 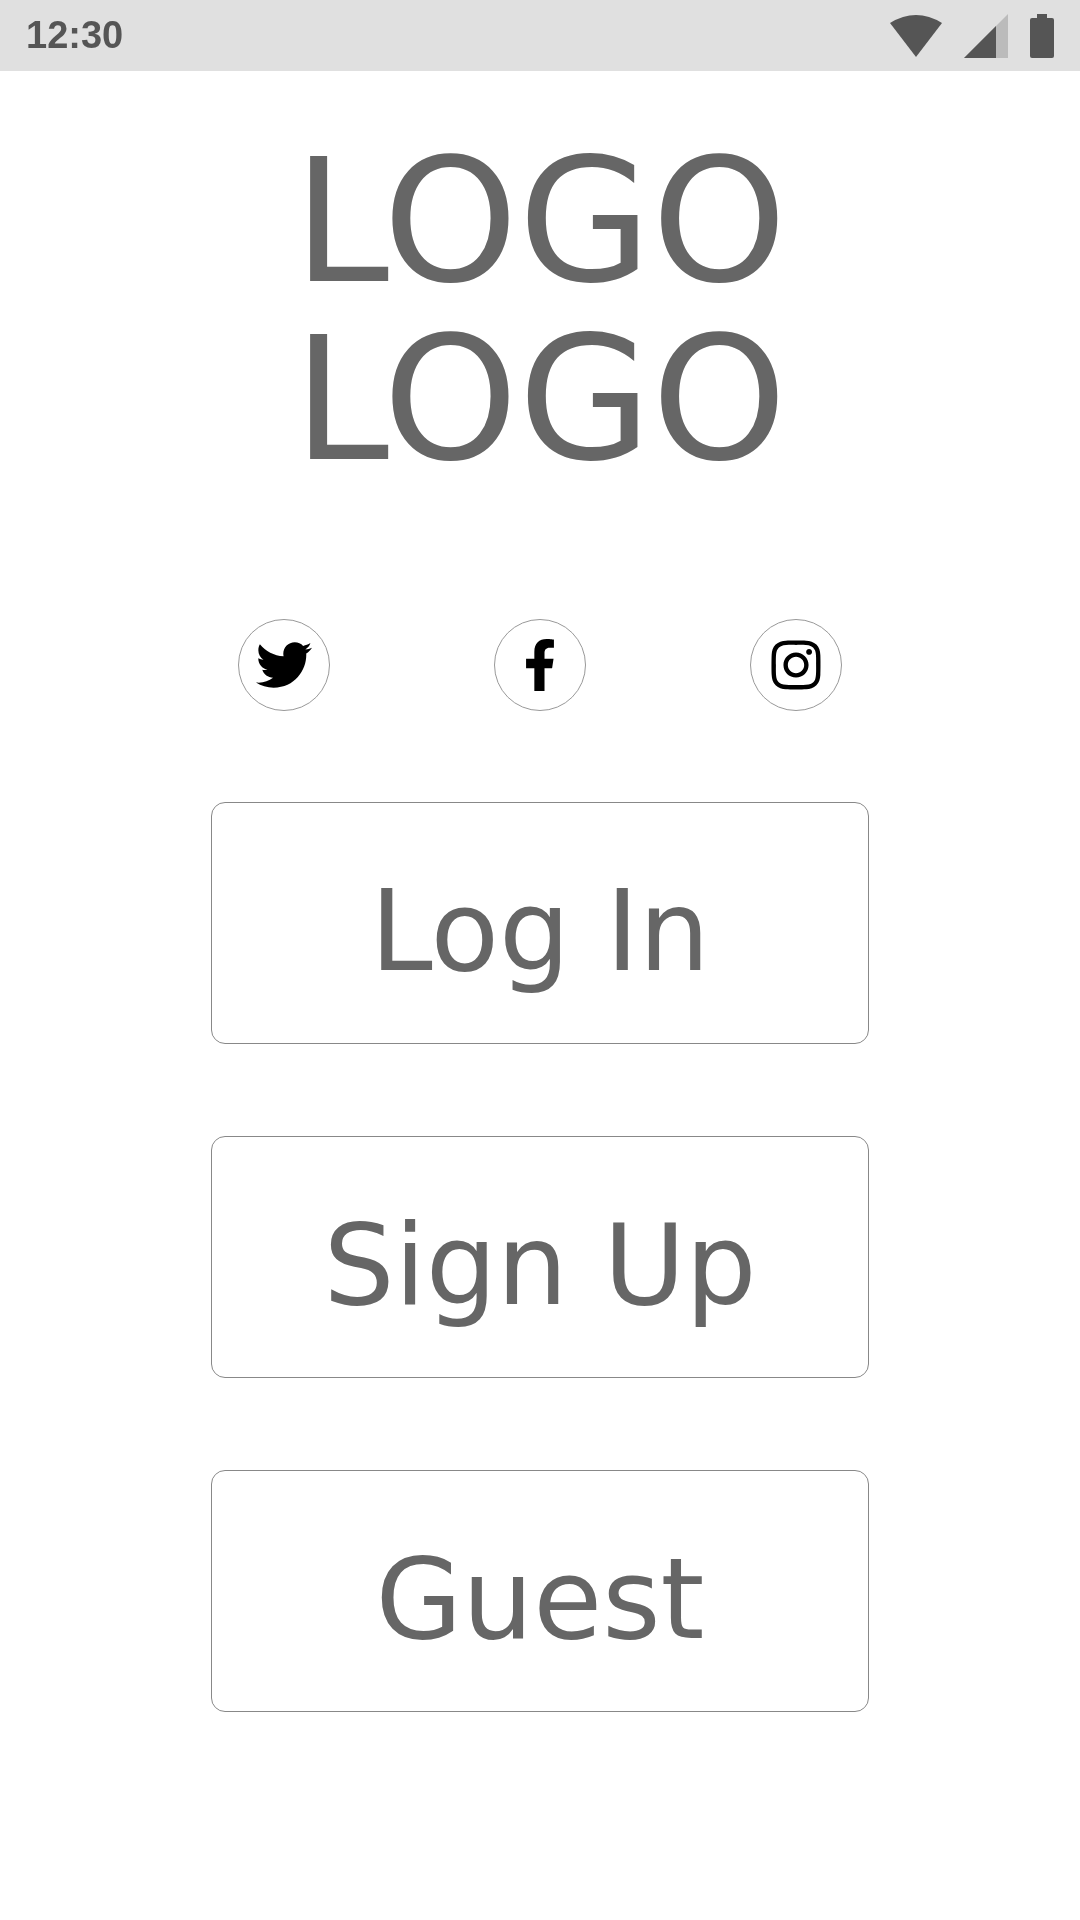 What do you see at coordinates (1042, 35) in the screenshot?
I see `battery-icon` at bounding box center [1042, 35].